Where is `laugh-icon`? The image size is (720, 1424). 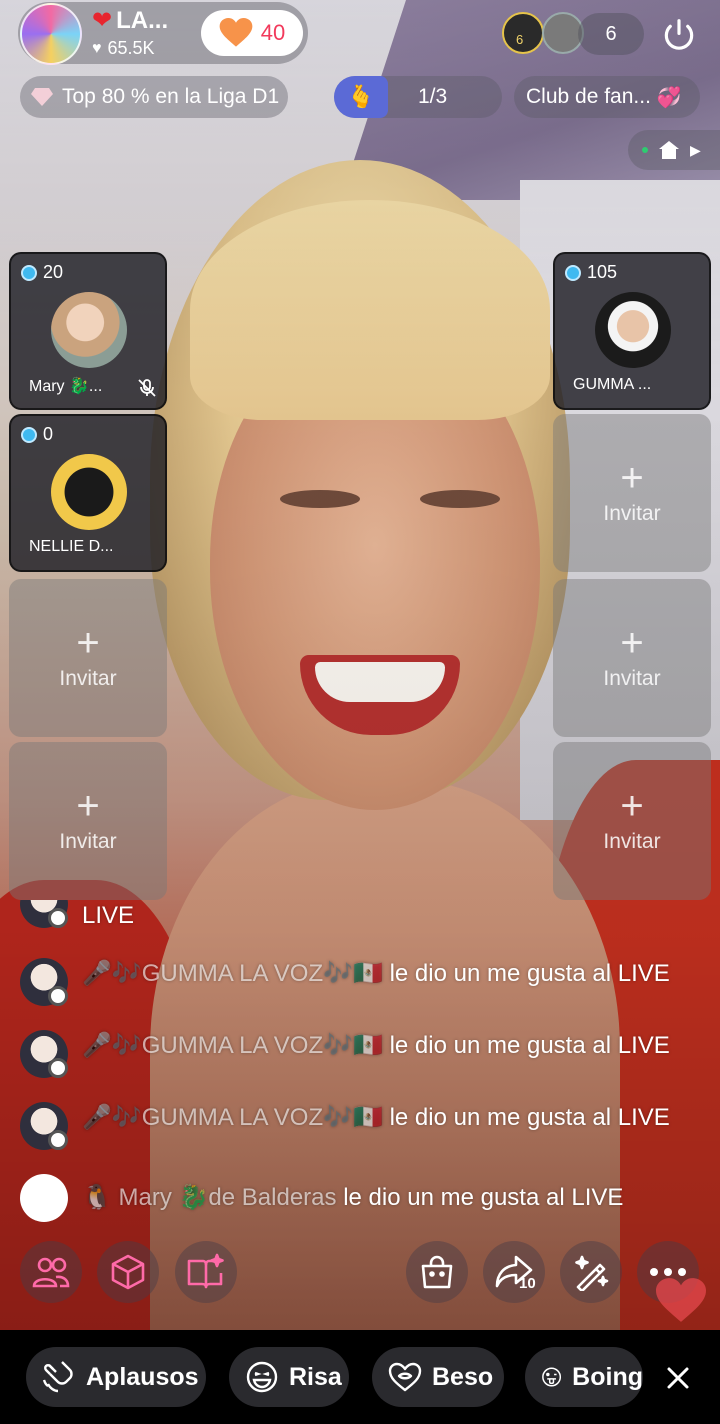 laugh-icon is located at coordinates (262, 1377).